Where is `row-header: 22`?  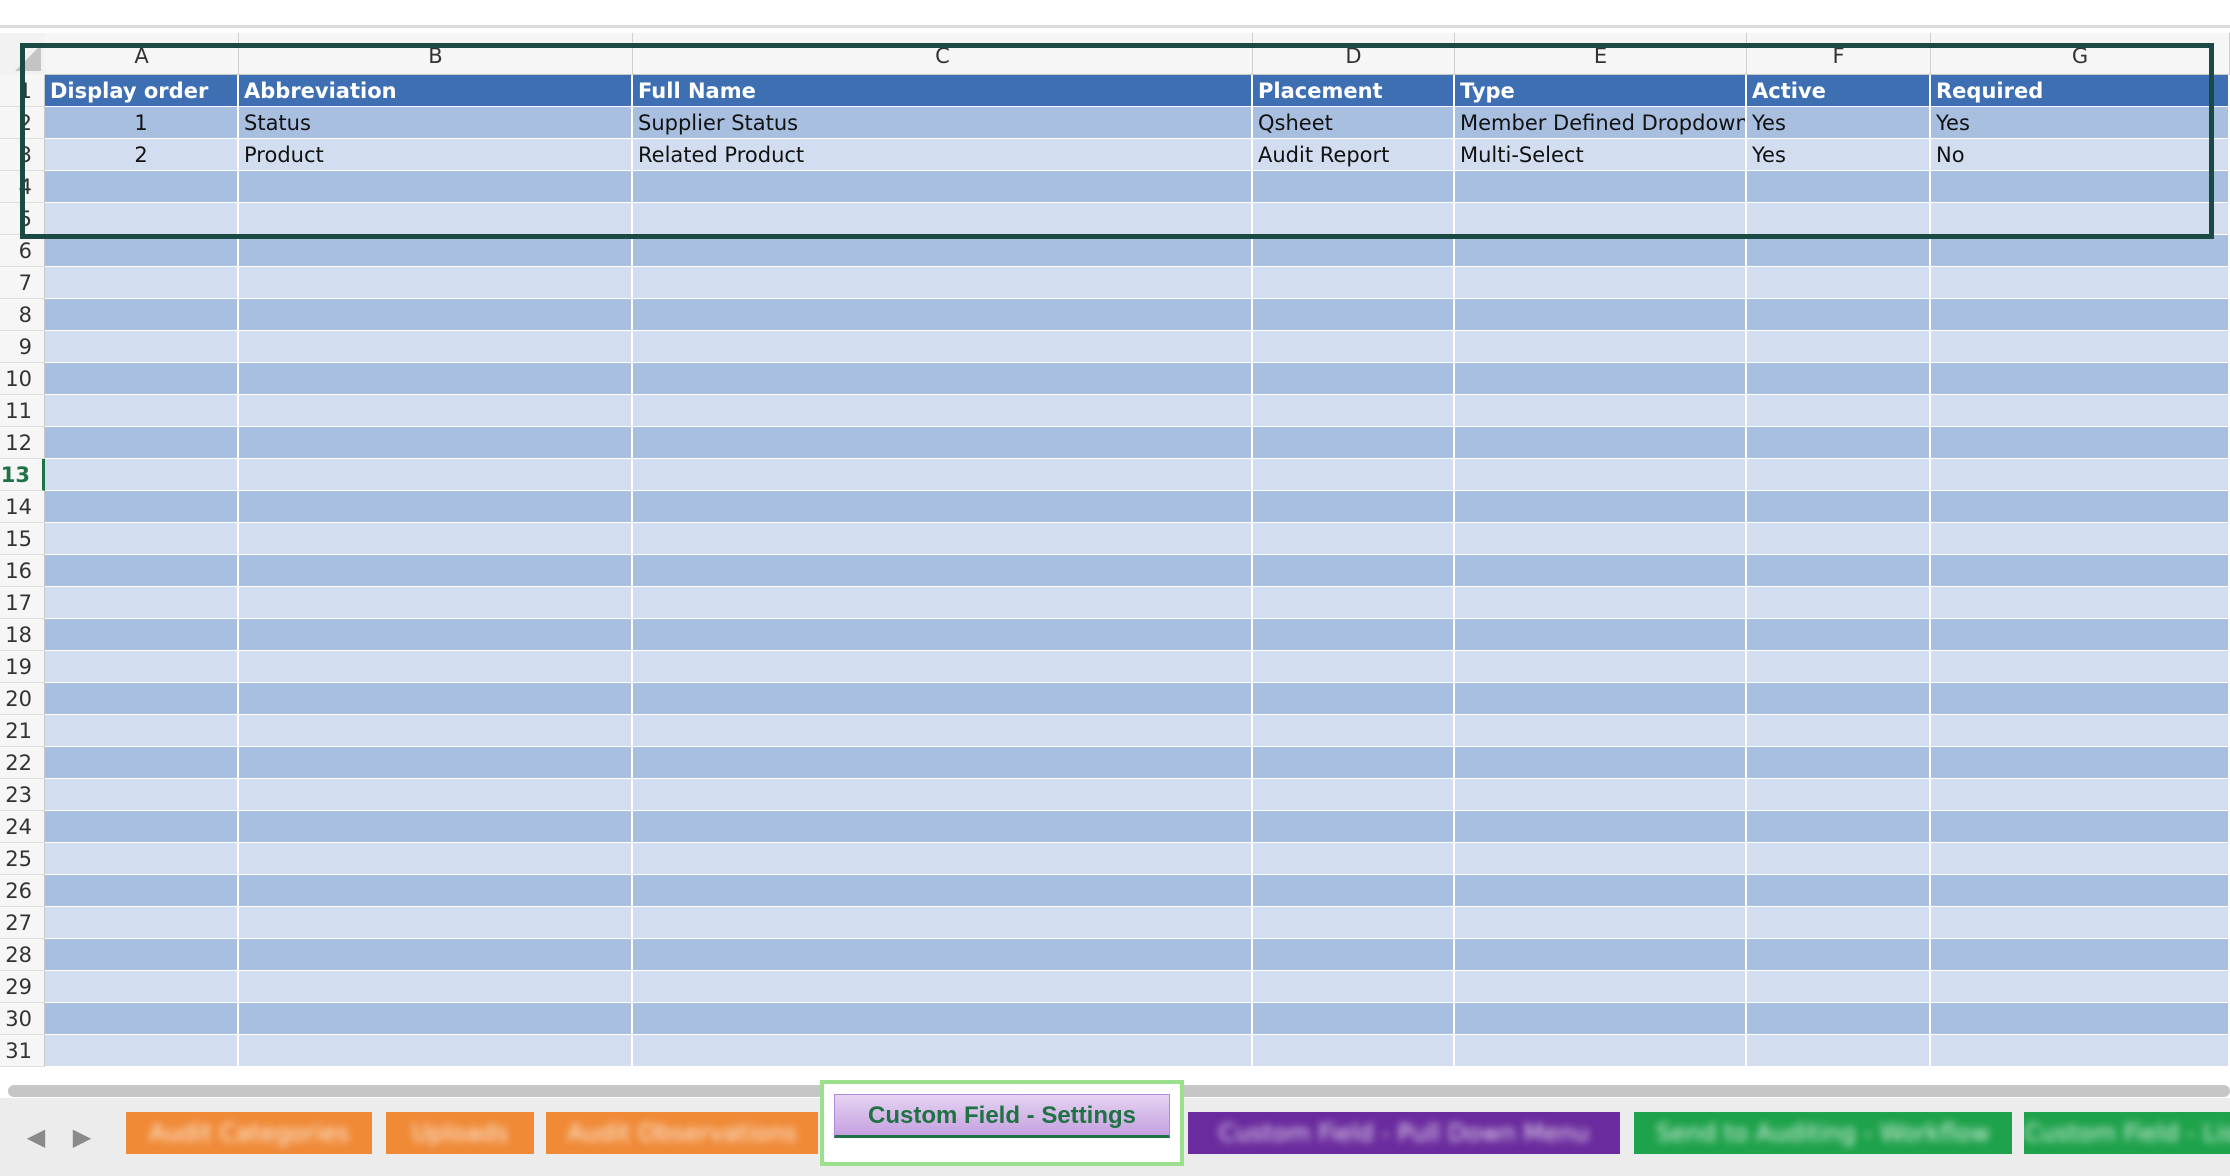 row-header: 22 is located at coordinates (22, 763).